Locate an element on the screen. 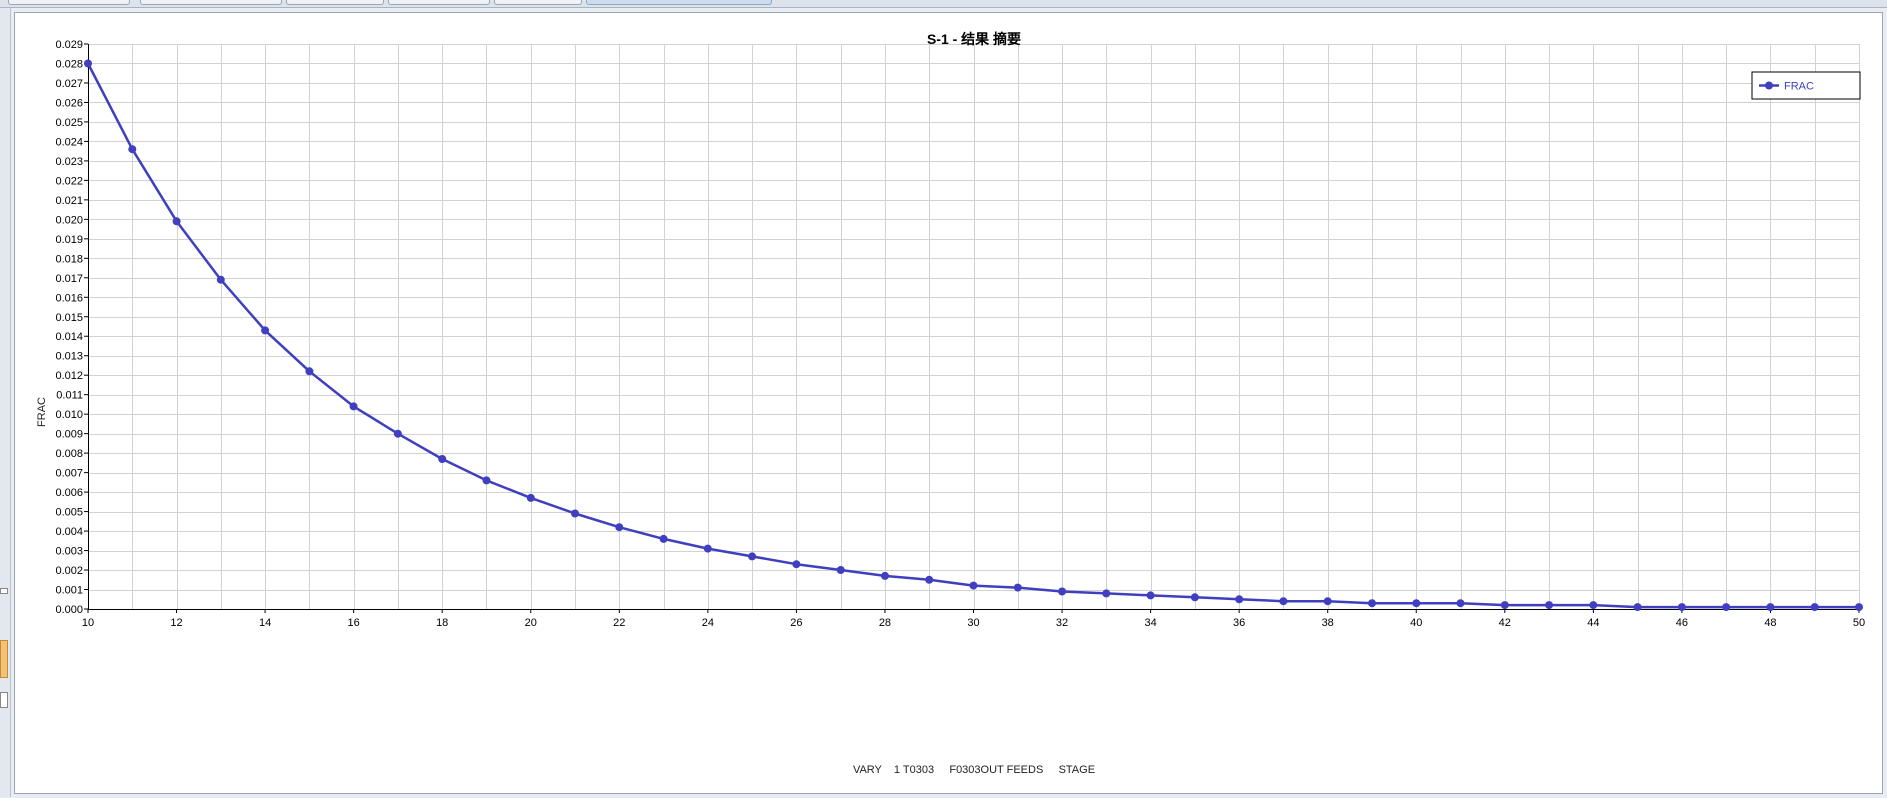  y-tick-label: 0.005 is located at coordinates (69, 513).